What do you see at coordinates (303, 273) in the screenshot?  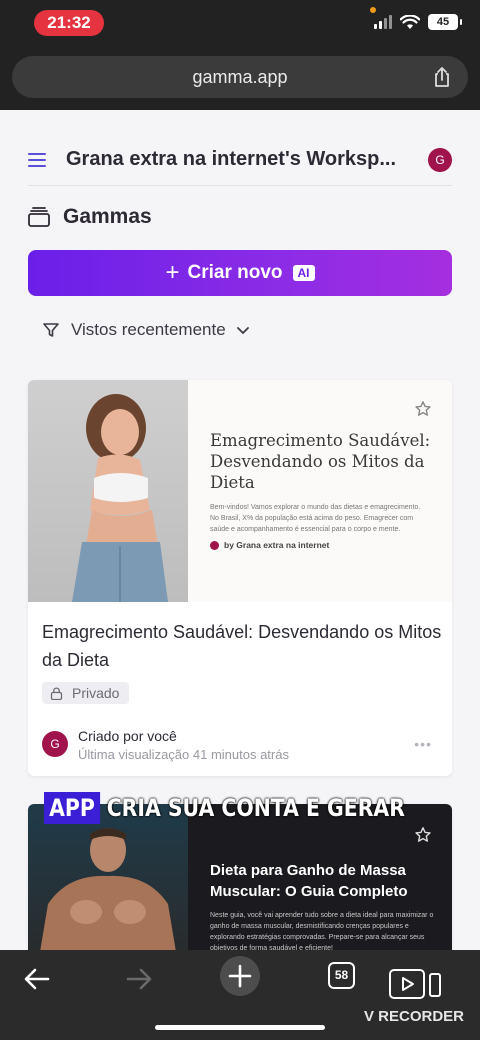 I see `ai-badge: AI` at bounding box center [303, 273].